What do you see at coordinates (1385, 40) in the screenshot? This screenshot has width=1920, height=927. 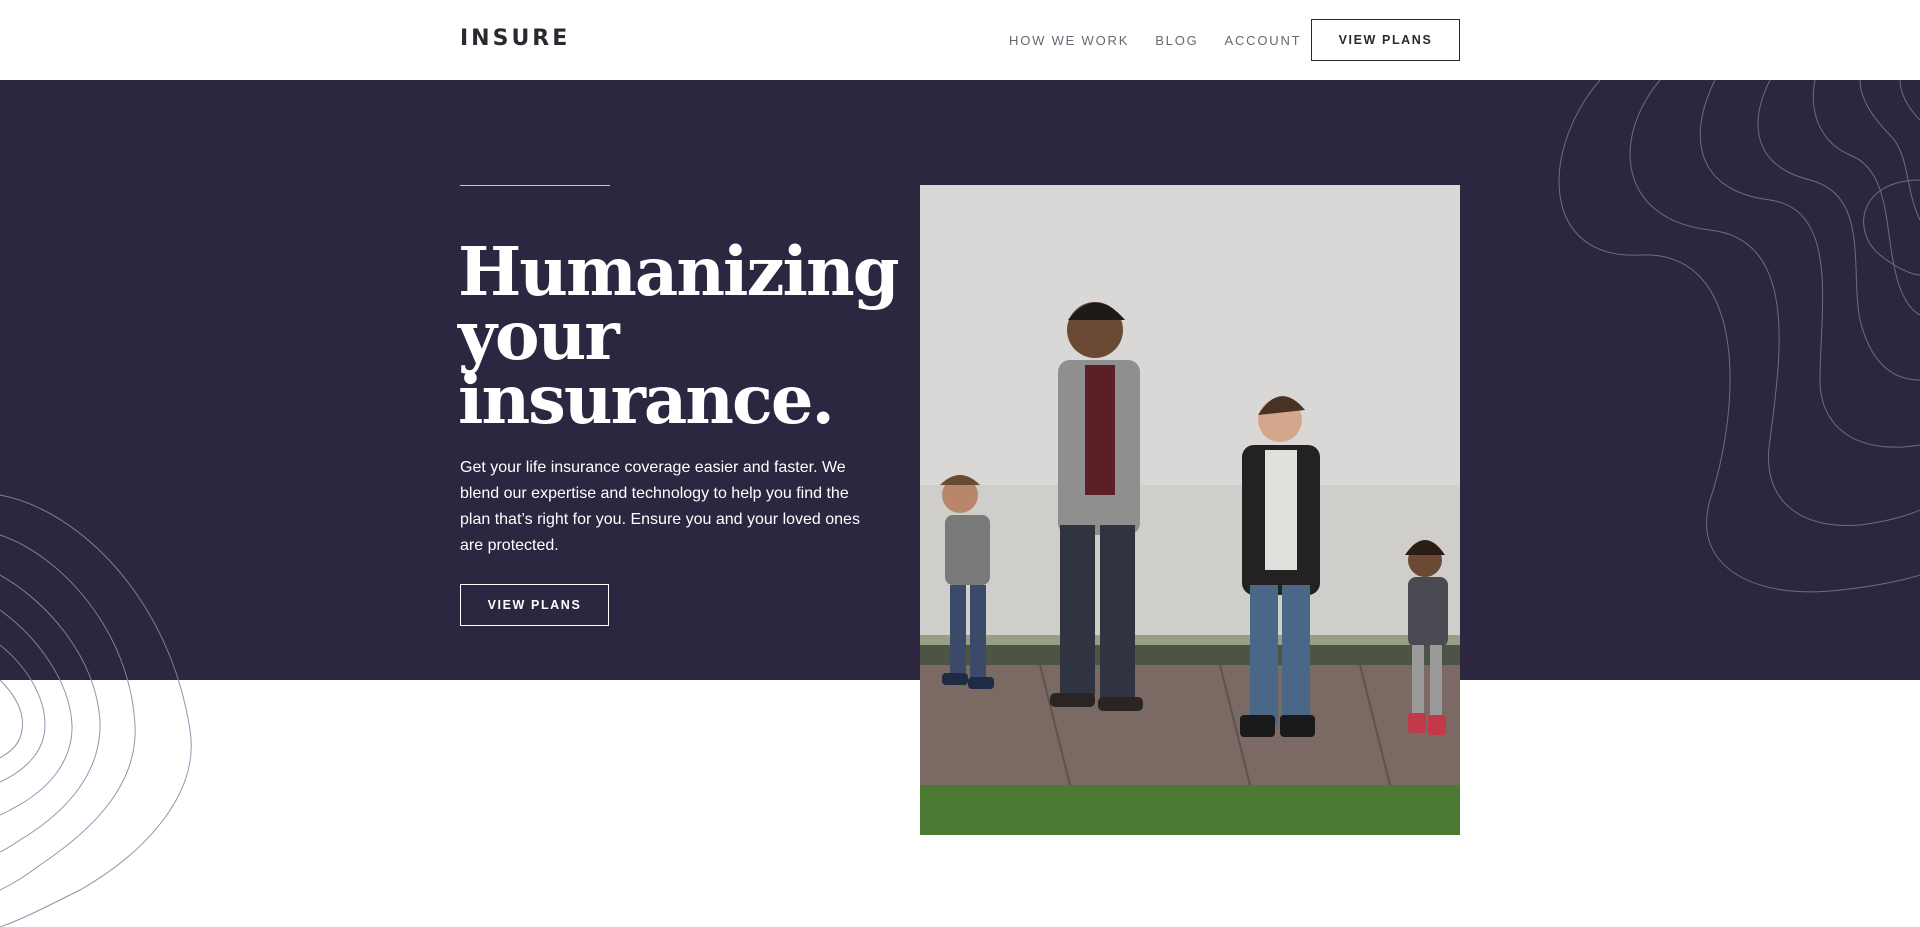 I see `view-plans-header-button: VIEW PLANS` at bounding box center [1385, 40].